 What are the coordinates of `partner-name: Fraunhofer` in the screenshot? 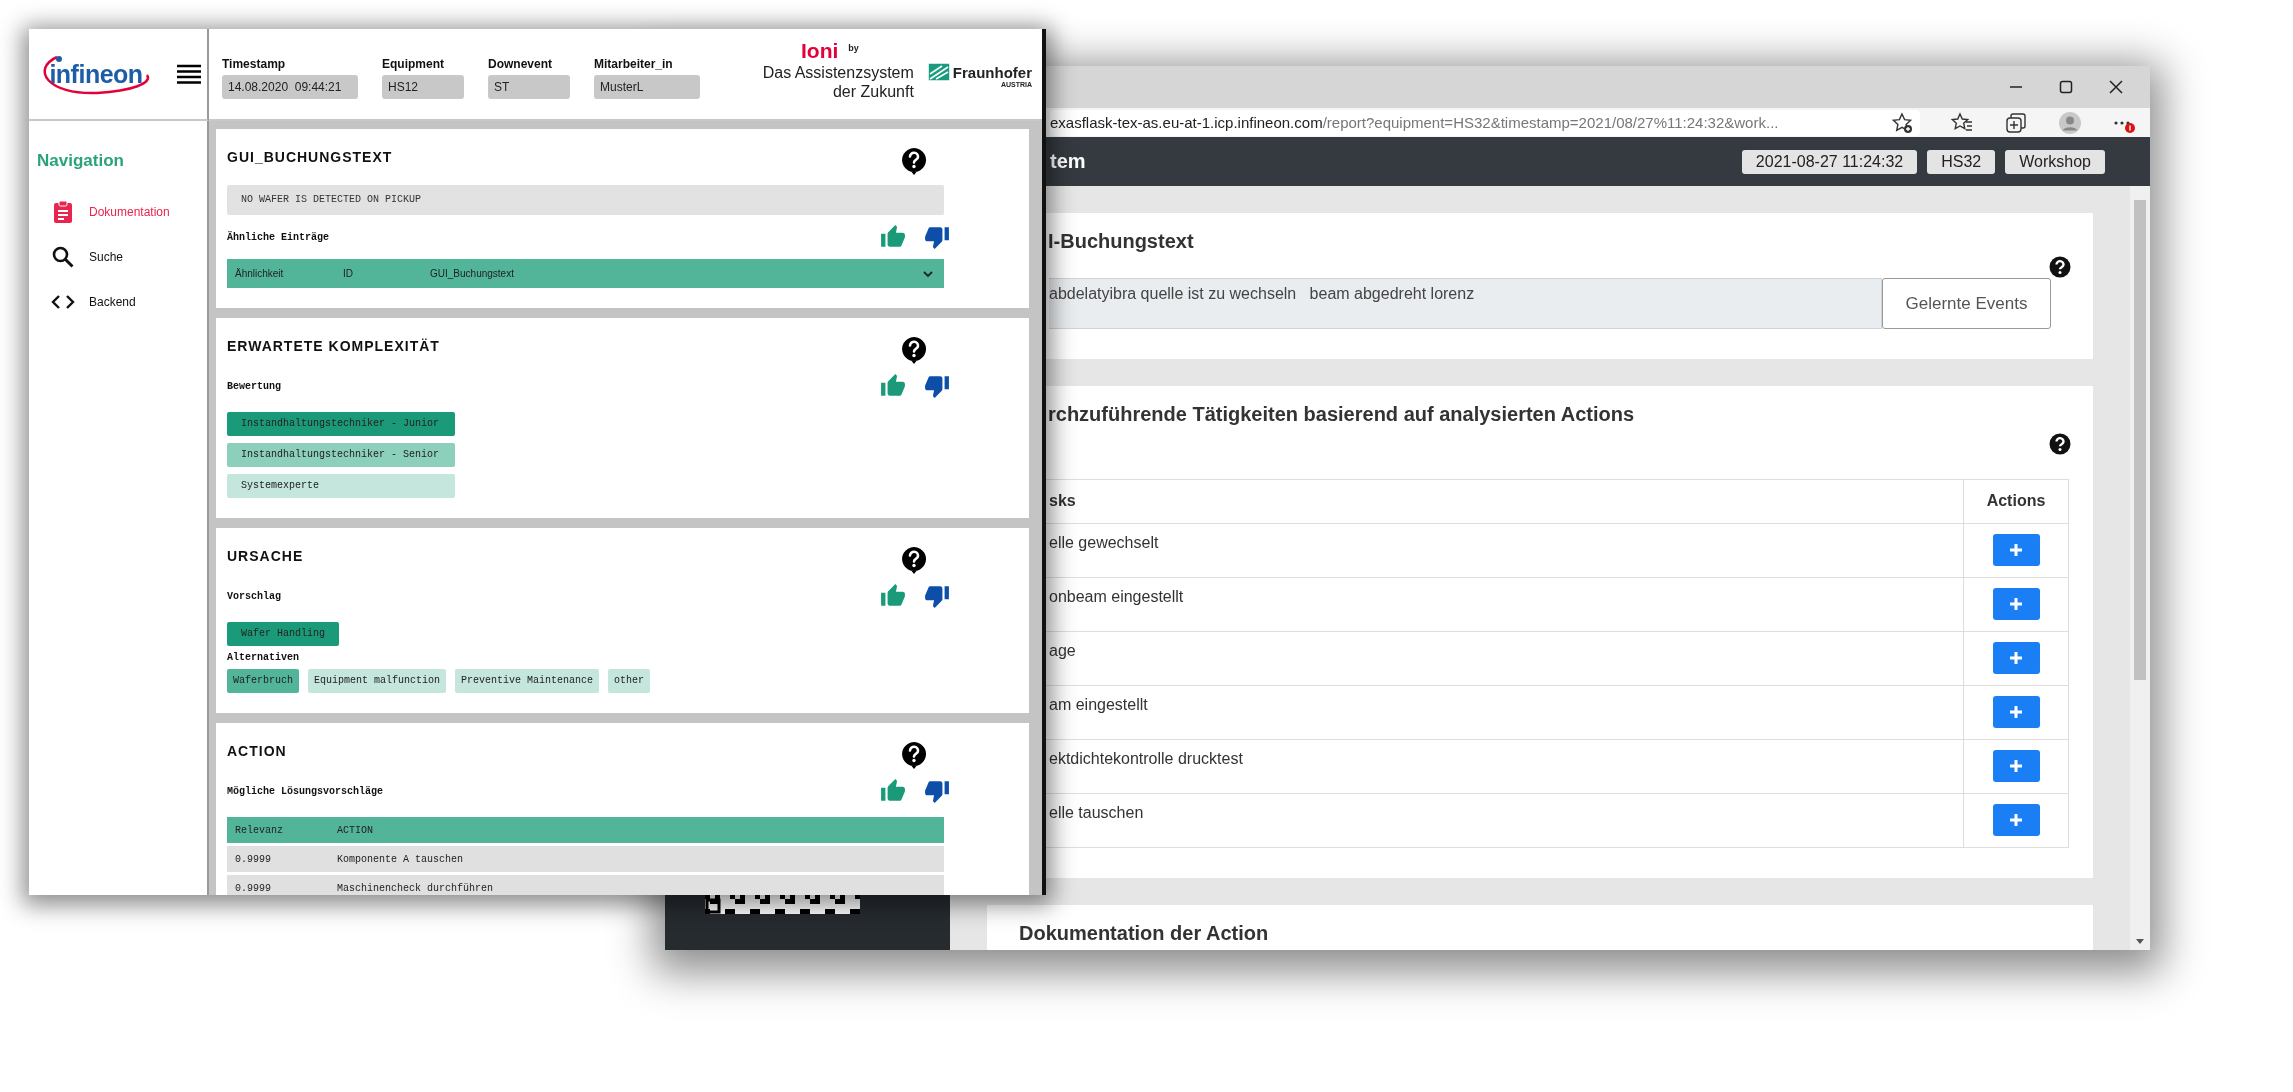 It's located at (992, 72).